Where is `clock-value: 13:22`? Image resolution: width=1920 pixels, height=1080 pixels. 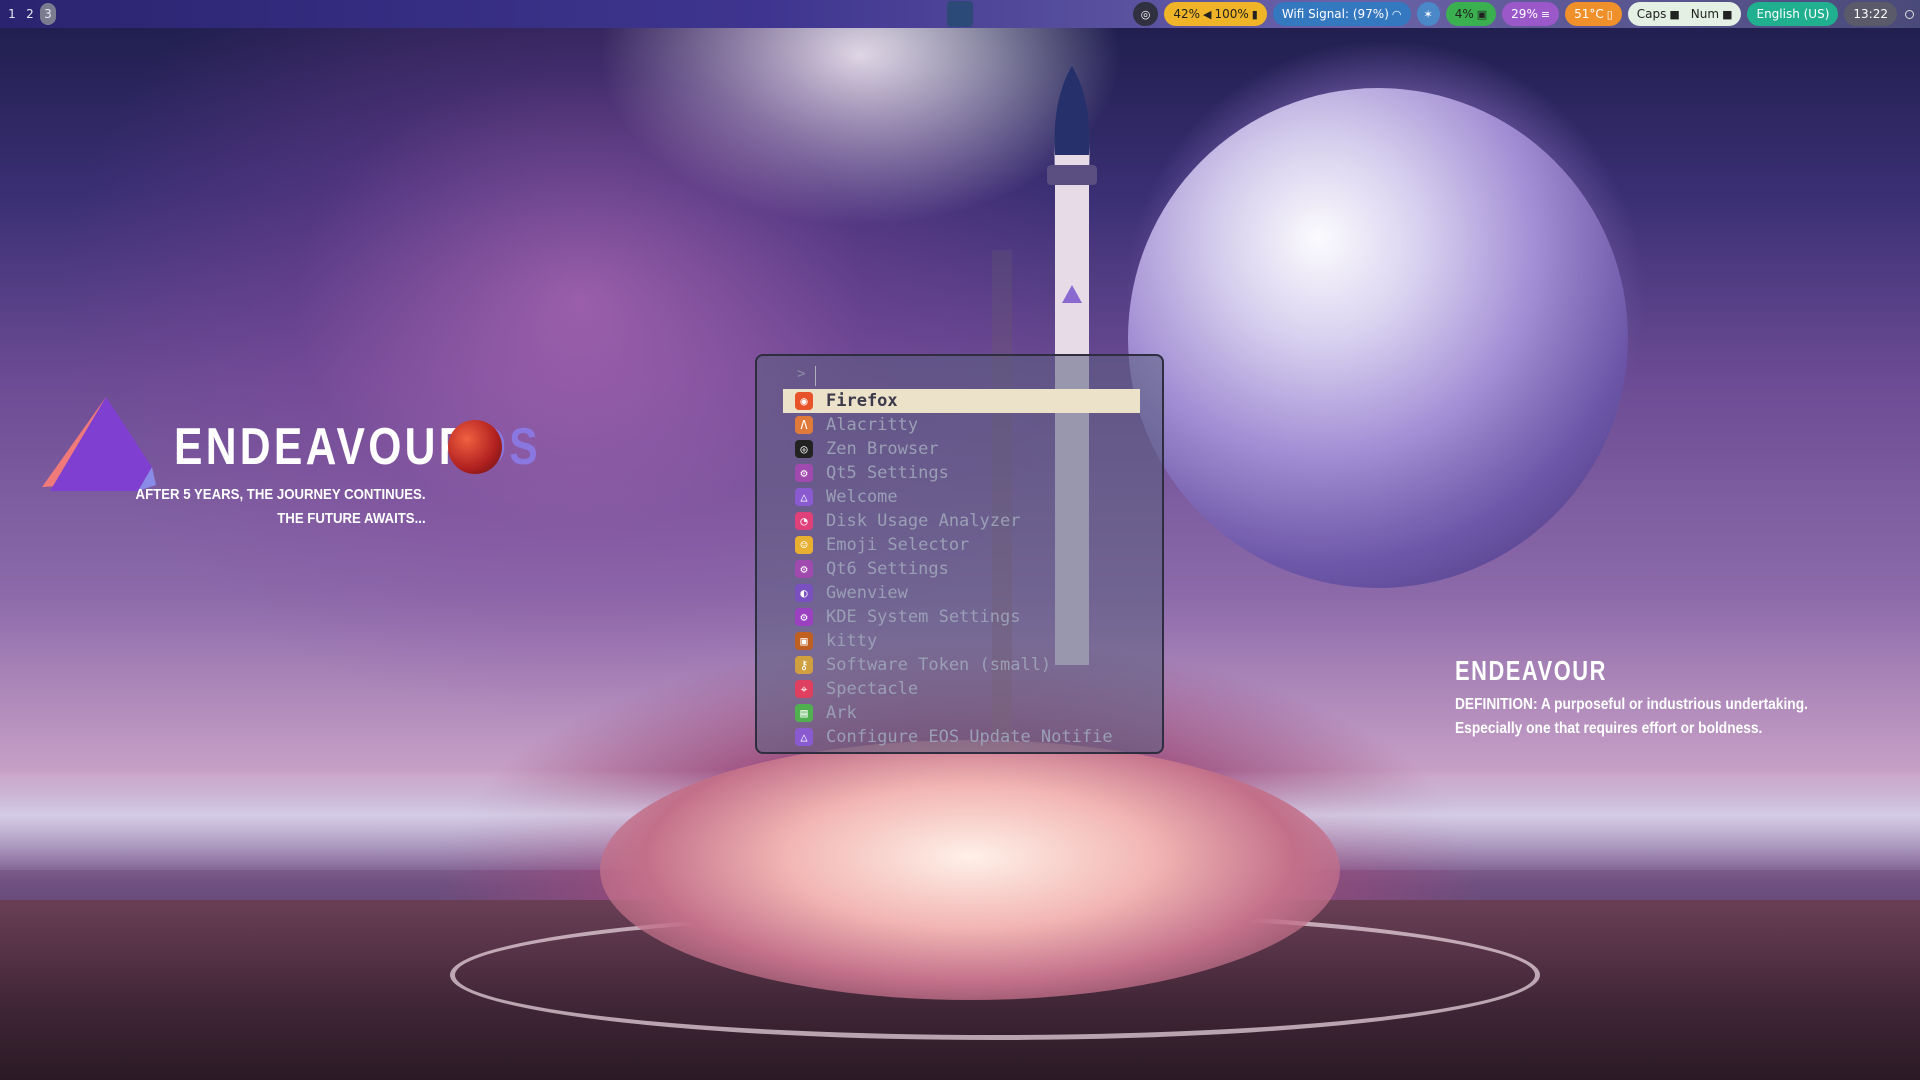 clock-value: 13:22 is located at coordinates (1870, 14).